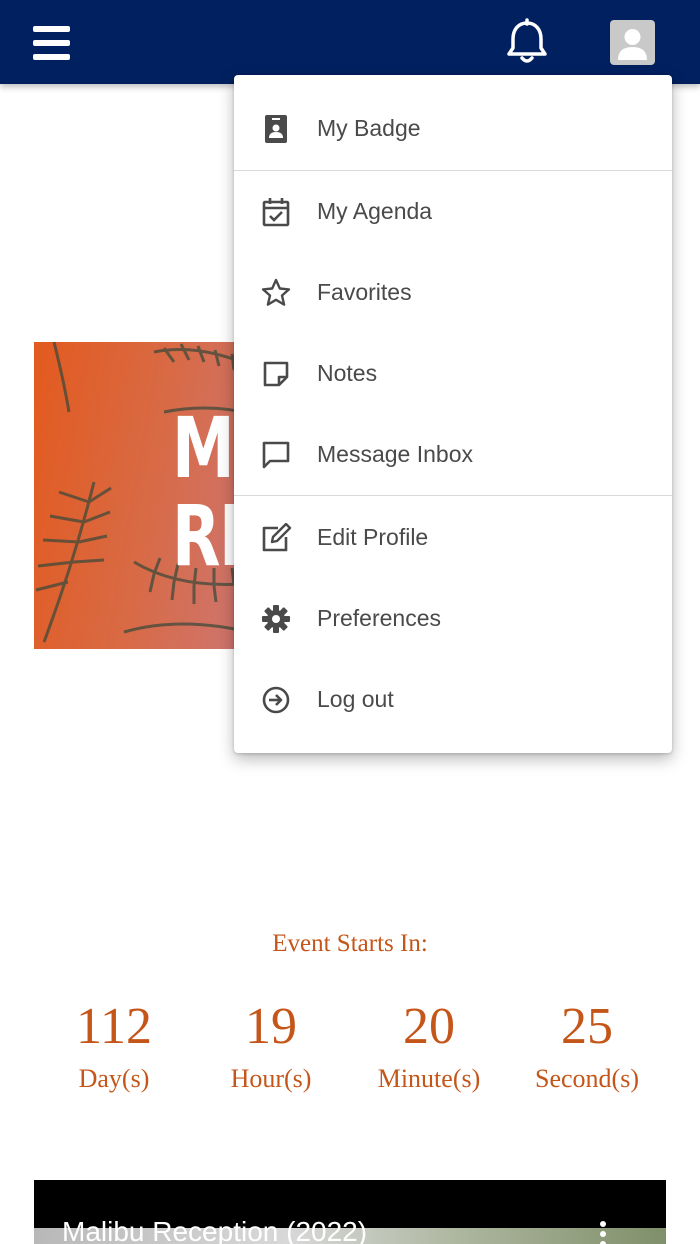 Image resolution: width=700 pixels, height=1244 pixels. I want to click on countdown-minutes: 20 Minute(s), so click(429, 1047).